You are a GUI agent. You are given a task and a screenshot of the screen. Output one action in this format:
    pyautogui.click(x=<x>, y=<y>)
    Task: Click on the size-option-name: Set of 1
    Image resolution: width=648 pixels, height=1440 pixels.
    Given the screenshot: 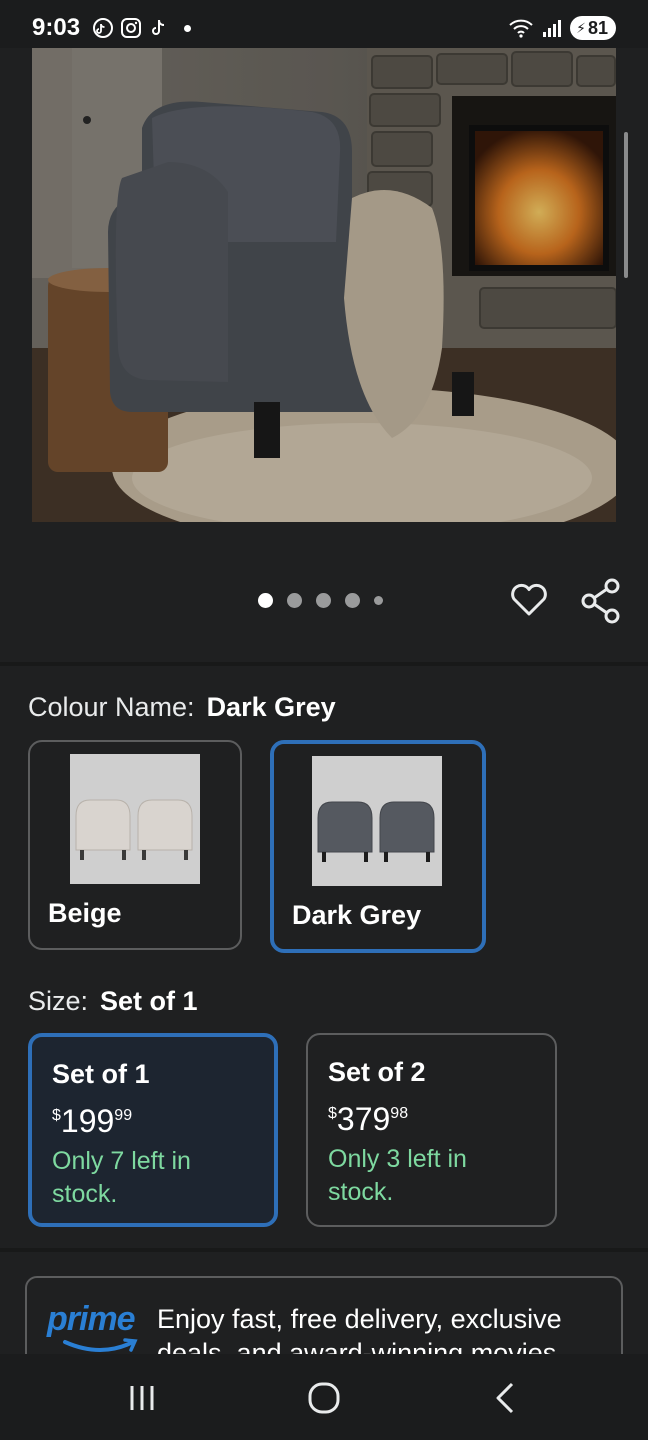 What is the action you would take?
    pyautogui.click(x=101, y=1074)
    